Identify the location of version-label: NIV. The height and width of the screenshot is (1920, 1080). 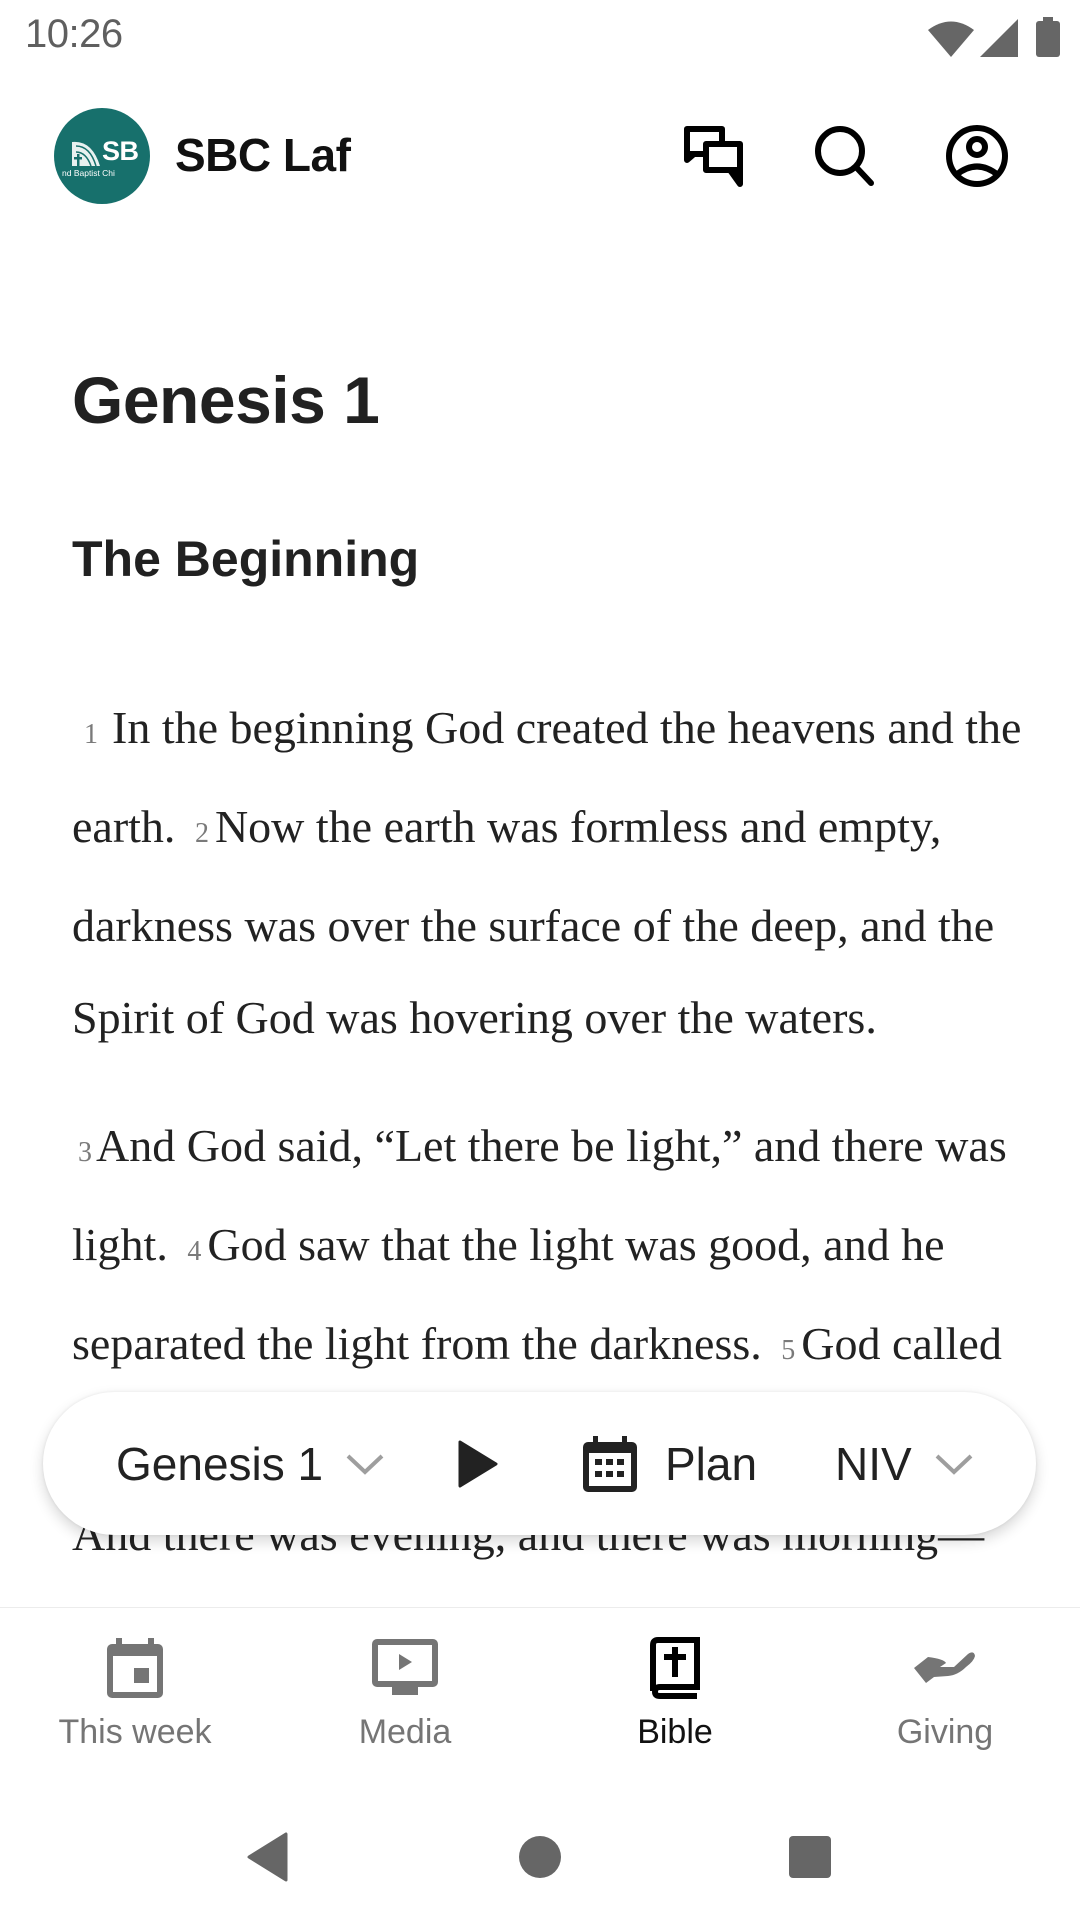
(873, 1463).